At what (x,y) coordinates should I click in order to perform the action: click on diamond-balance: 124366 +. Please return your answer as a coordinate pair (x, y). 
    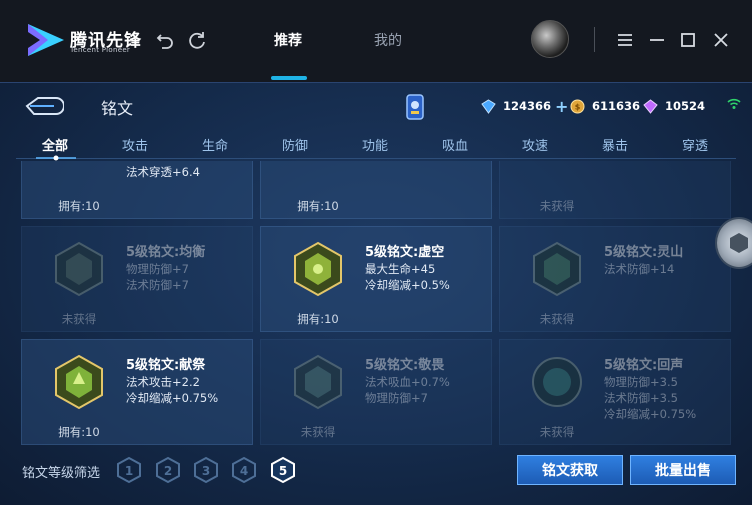
    Looking at the image, I should click on (524, 106).